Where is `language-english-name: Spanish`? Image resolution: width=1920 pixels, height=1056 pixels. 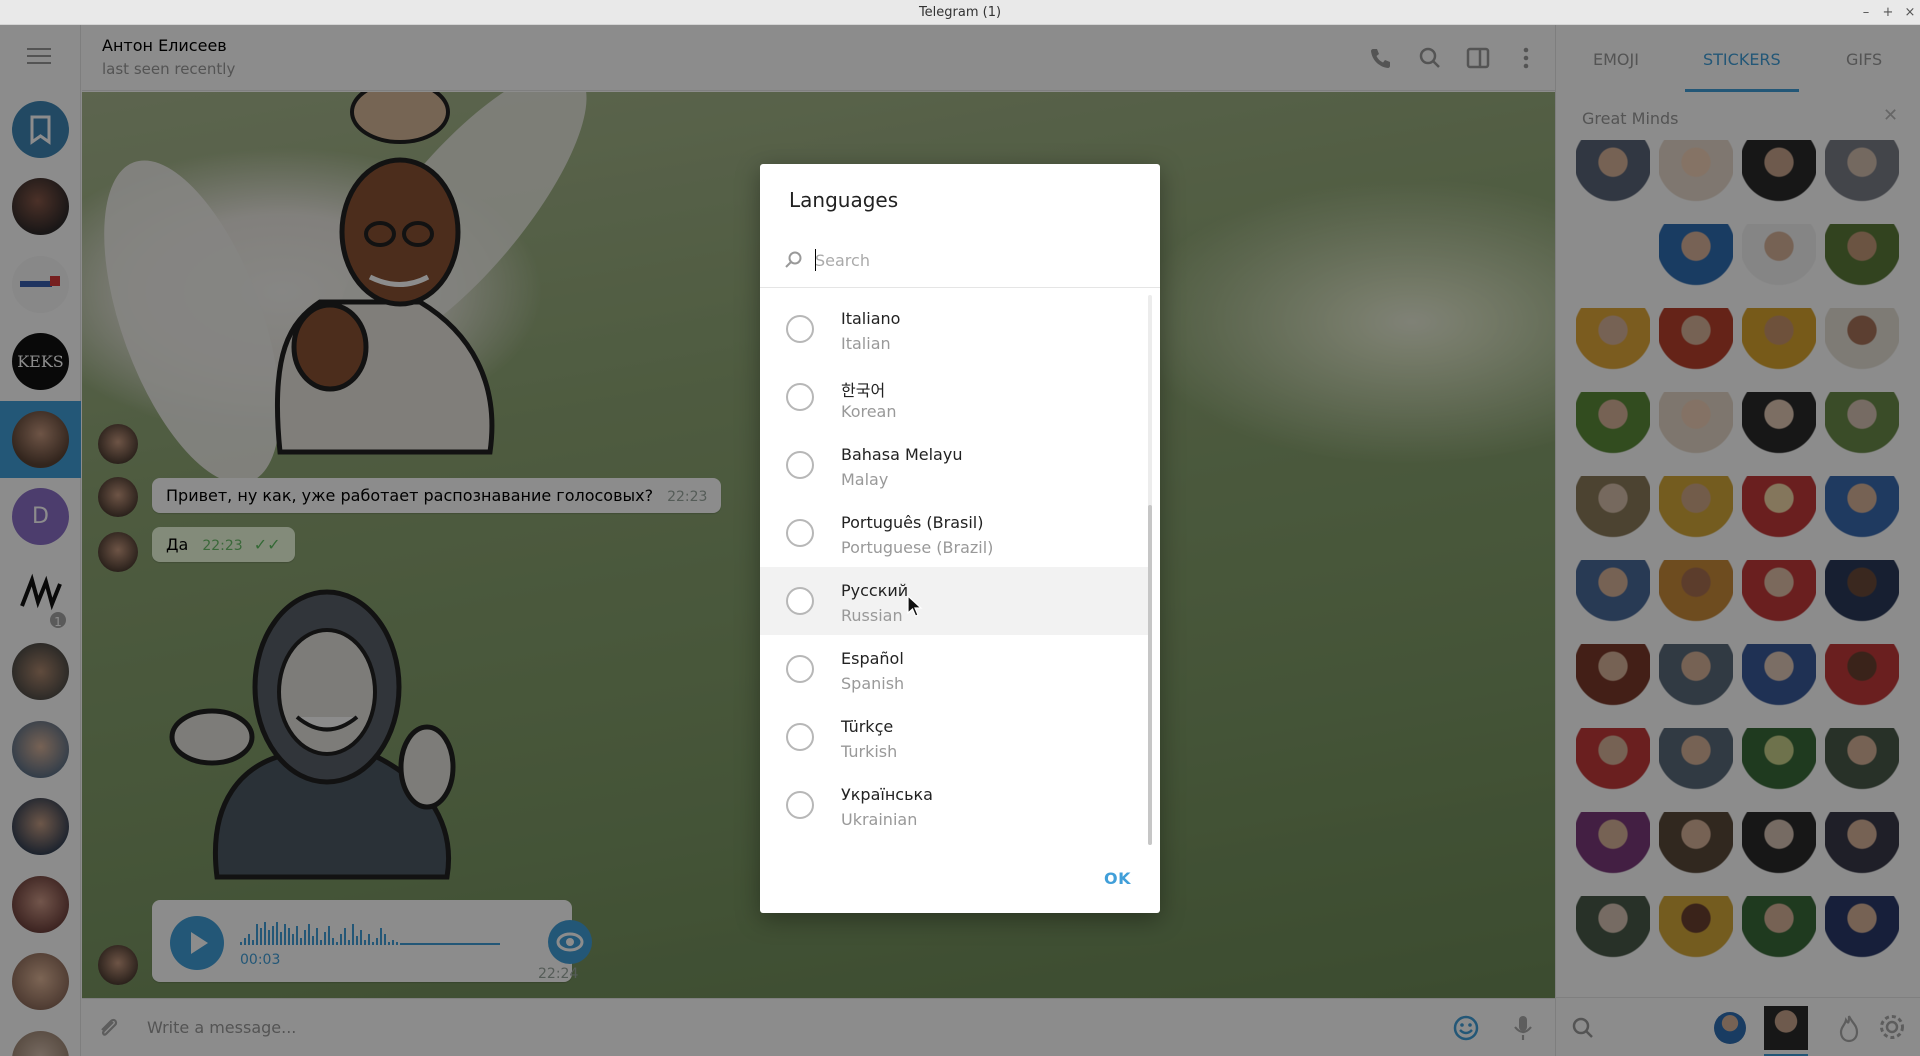
language-english-name: Spanish is located at coordinates (873, 683).